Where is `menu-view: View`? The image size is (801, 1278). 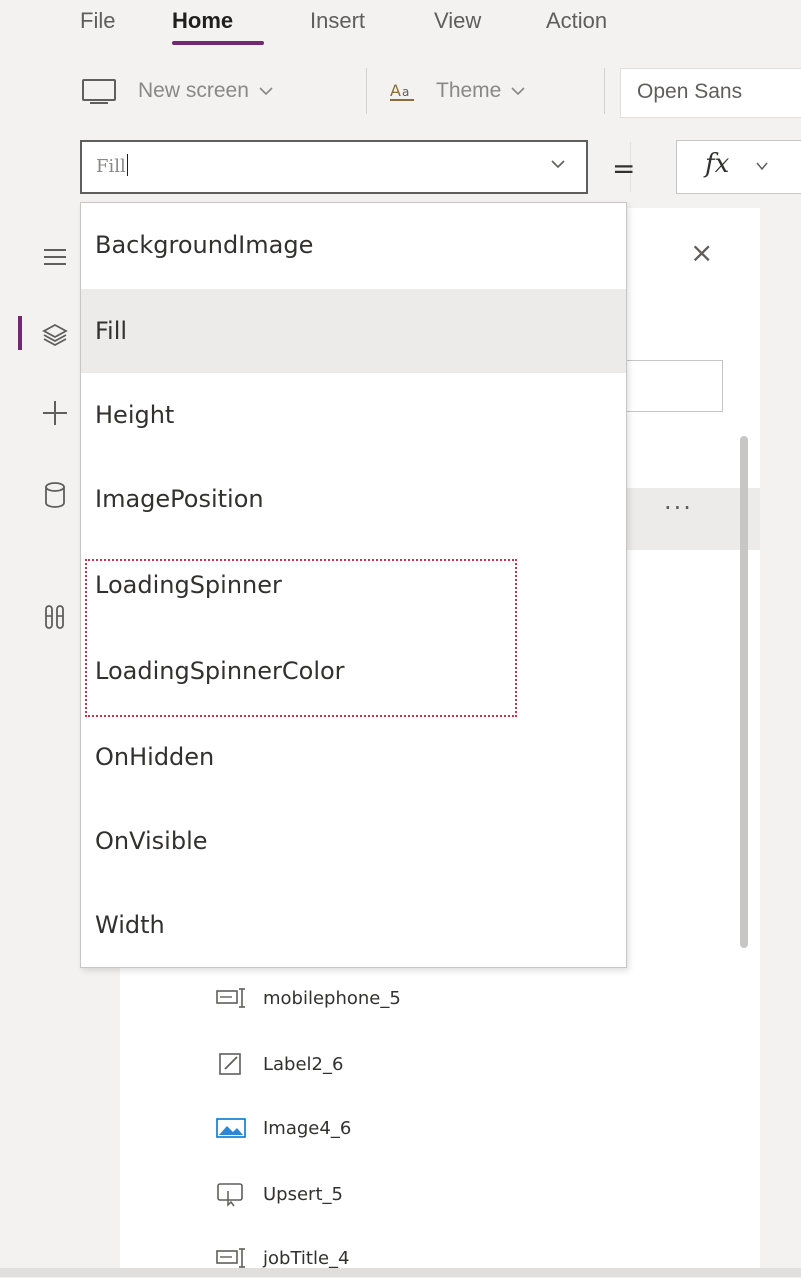 menu-view: View is located at coordinates (457, 21).